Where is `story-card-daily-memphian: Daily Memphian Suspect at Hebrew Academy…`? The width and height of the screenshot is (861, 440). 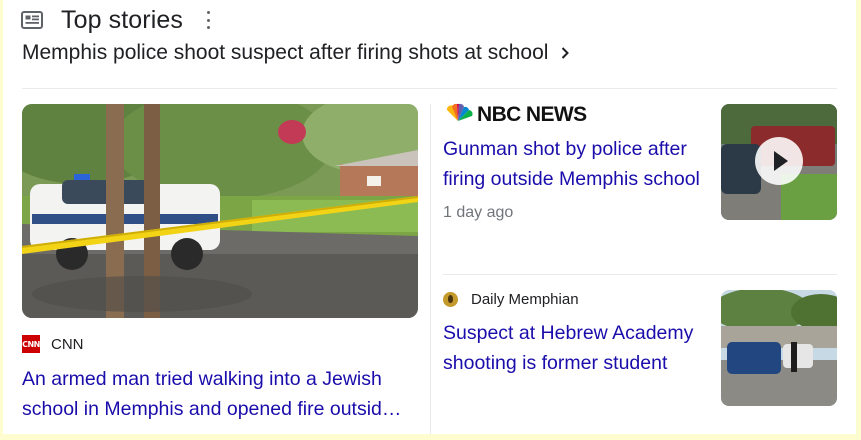 story-card-daily-memphian: Daily Memphian Suspect at Hebrew Academy… is located at coordinates (640, 353).